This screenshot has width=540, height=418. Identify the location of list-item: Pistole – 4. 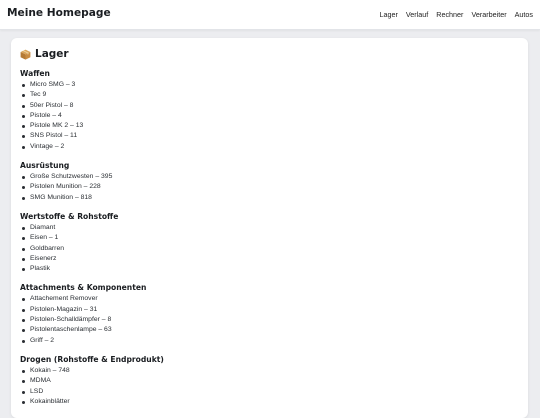
(270, 116).